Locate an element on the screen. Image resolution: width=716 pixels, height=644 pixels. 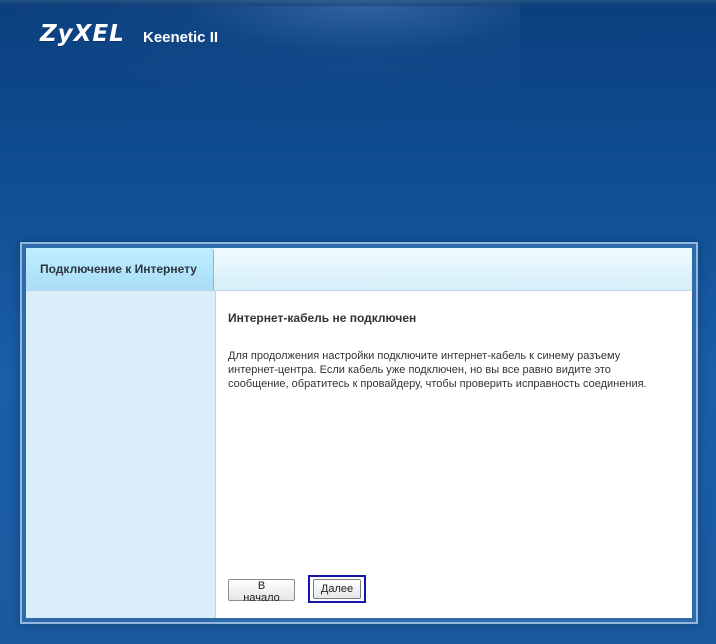
zyxel-logo: ZyXEL is located at coordinates (82, 34).